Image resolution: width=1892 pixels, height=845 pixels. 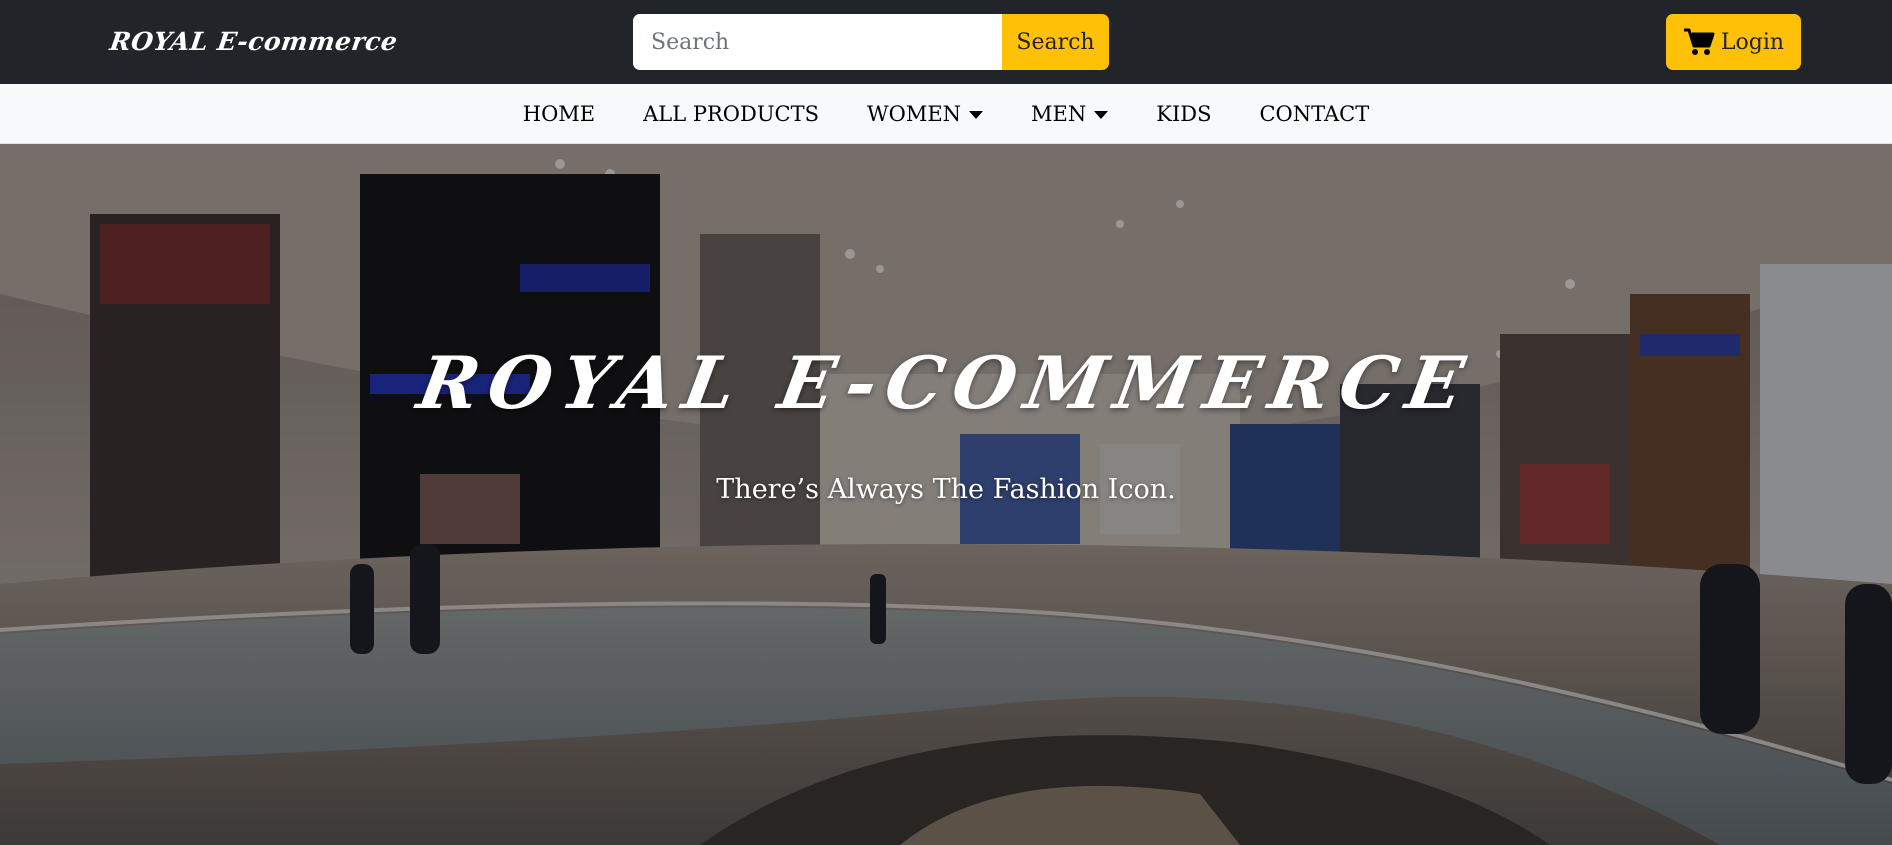 What do you see at coordinates (817, 42) in the screenshot?
I see `search-input` at bounding box center [817, 42].